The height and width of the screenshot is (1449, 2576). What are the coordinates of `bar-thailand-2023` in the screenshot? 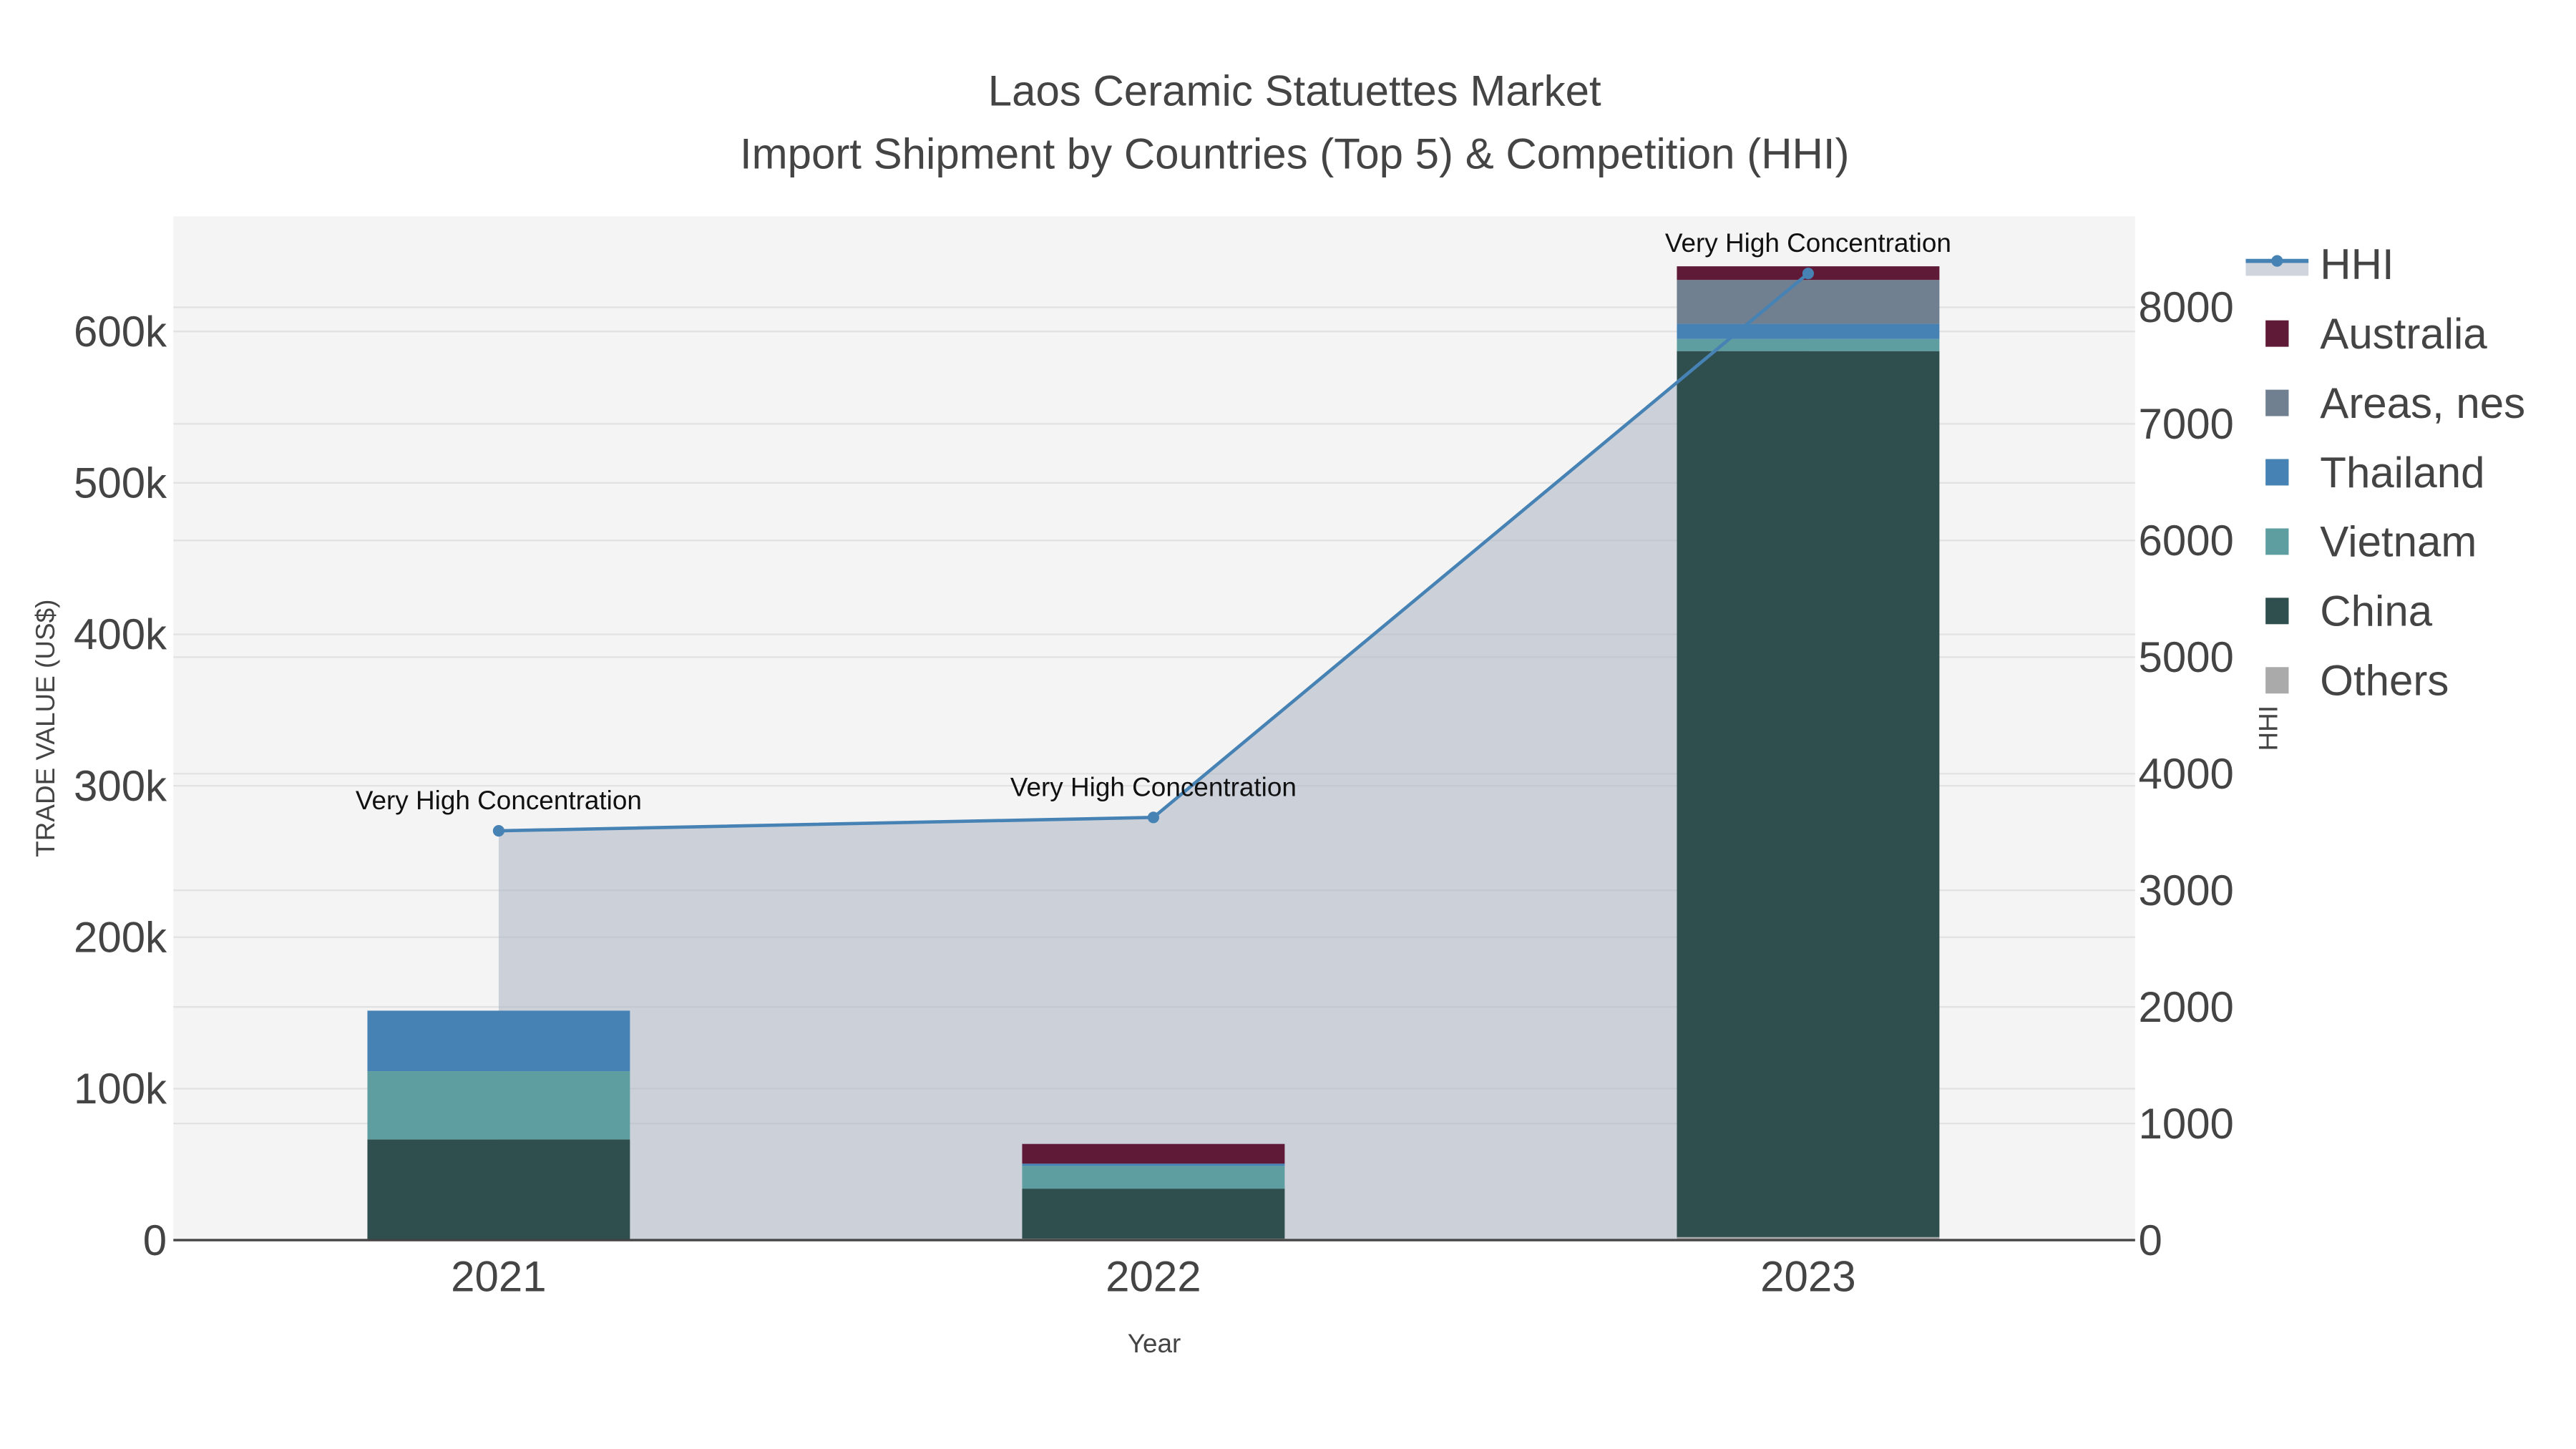 It's located at (1808, 331).